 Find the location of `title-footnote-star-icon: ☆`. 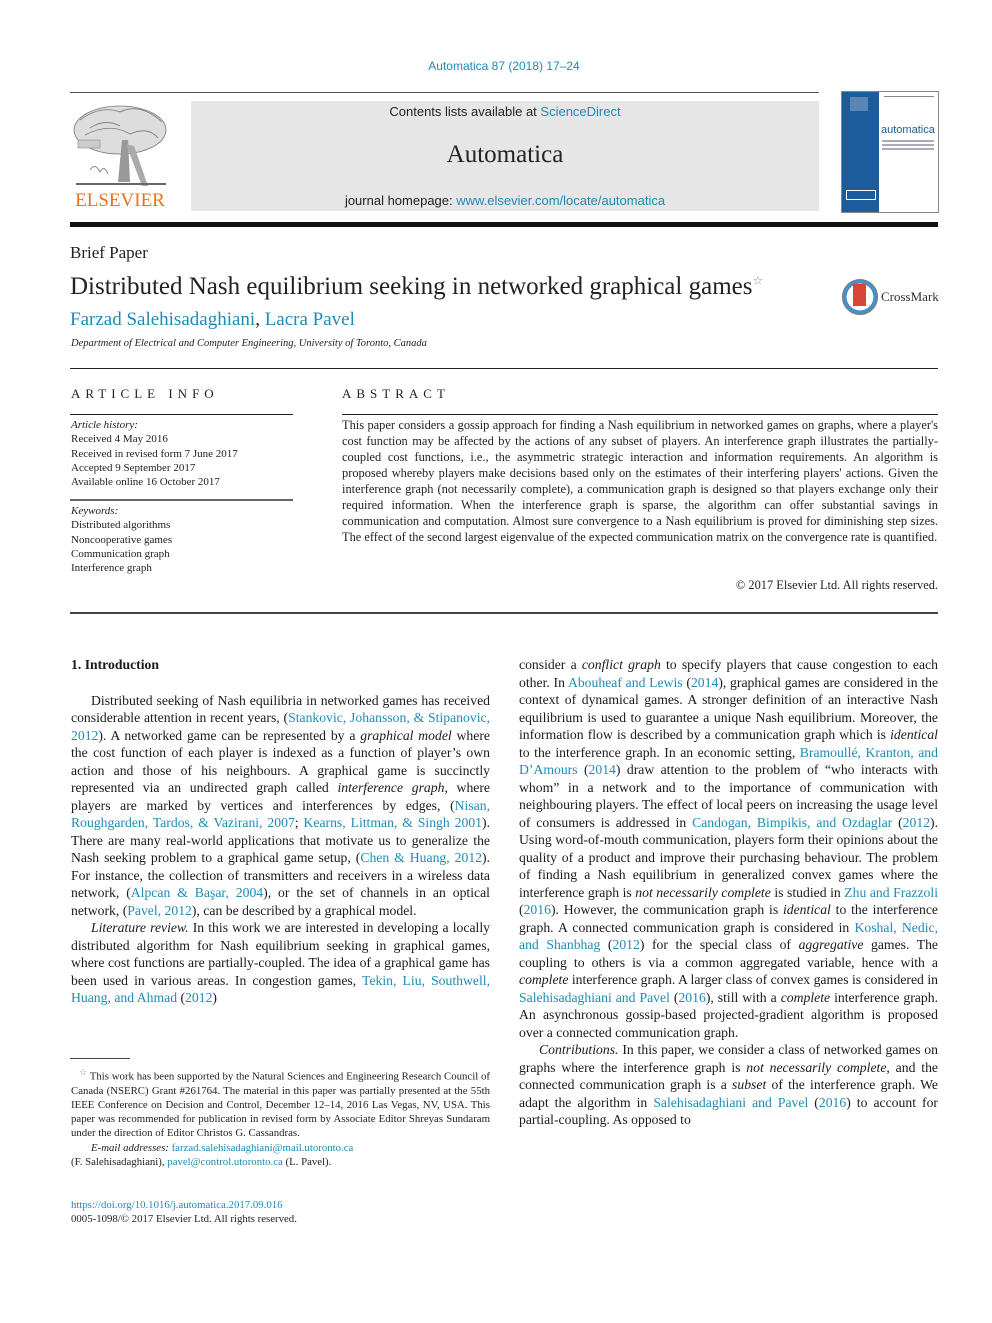

title-footnote-star-icon: ☆ is located at coordinates (757, 281).